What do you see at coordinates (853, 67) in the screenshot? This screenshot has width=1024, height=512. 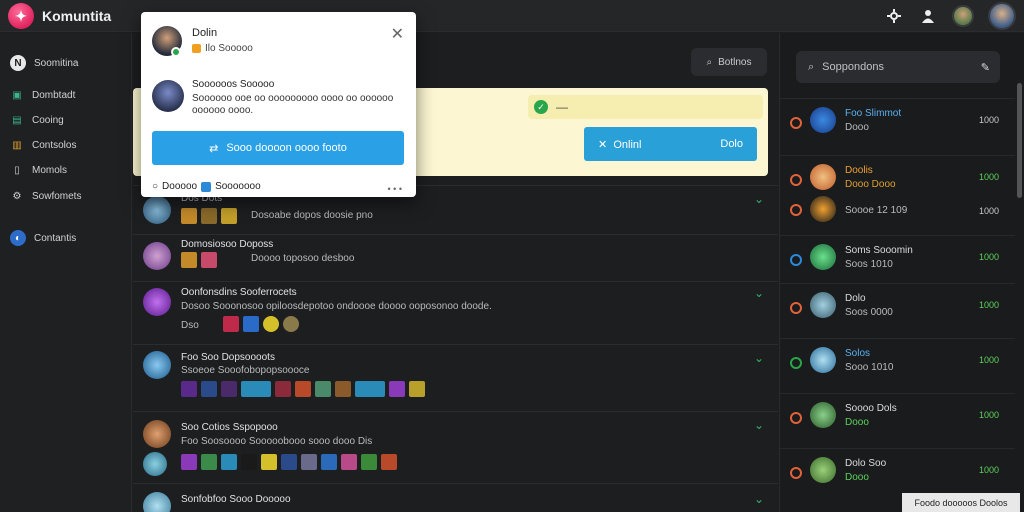 I see `right-search-placeholder: Soppondons` at bounding box center [853, 67].